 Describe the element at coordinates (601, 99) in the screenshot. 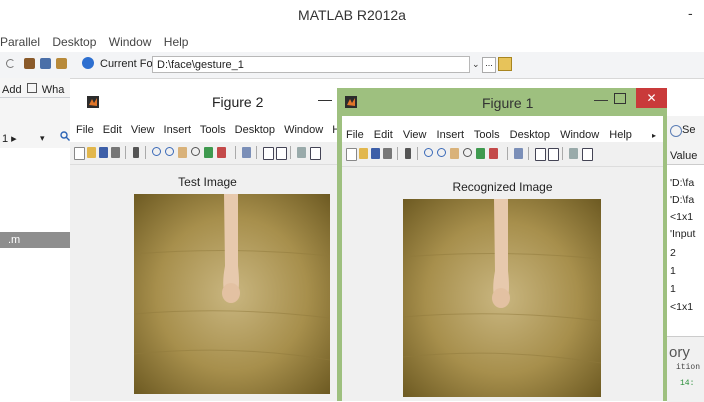

I see `figure-1-minimize-button: —` at that location.